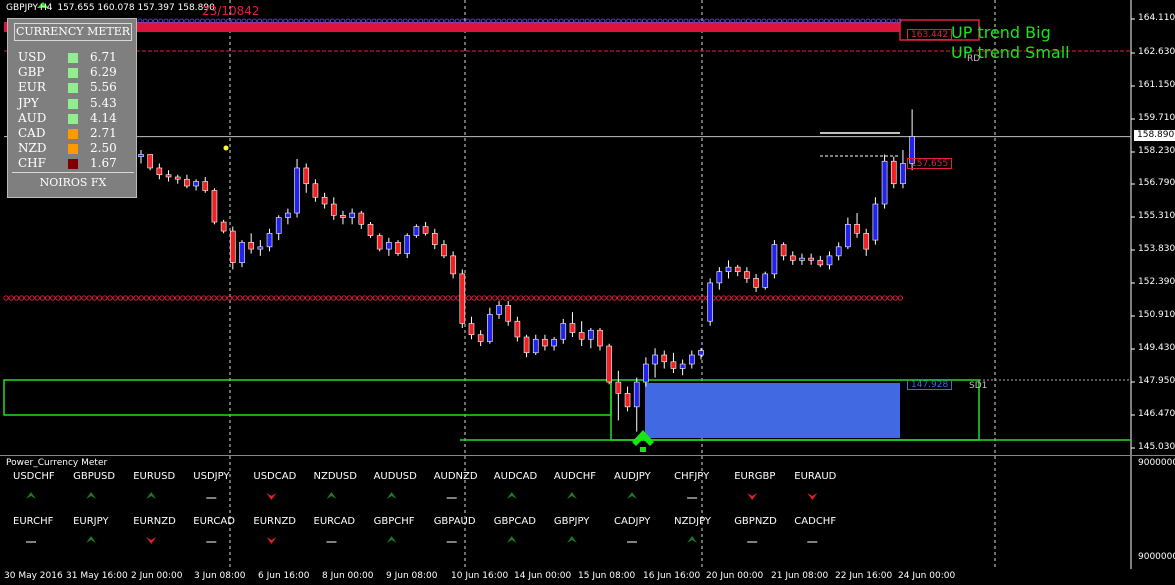 This screenshot has height=585, width=1175. Describe the element at coordinates (643, 449) in the screenshot. I see `buy-arrow-base` at that location.